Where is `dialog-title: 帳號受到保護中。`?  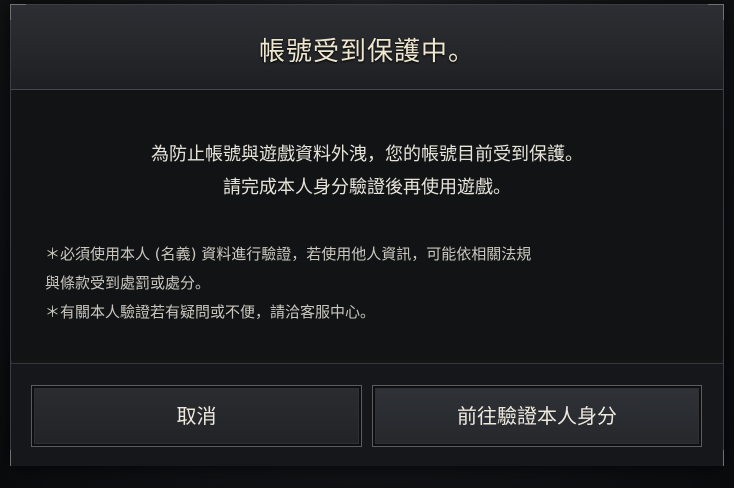
dialog-title: 帳號受到保護中。 is located at coordinates (366, 52).